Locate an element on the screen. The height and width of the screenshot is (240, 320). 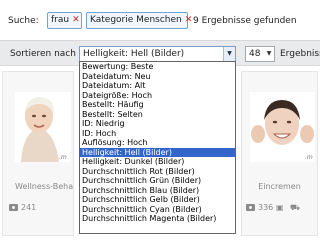
sort-select: Helligkeit: Hell (Bilder) ▼ is located at coordinates (157, 54).